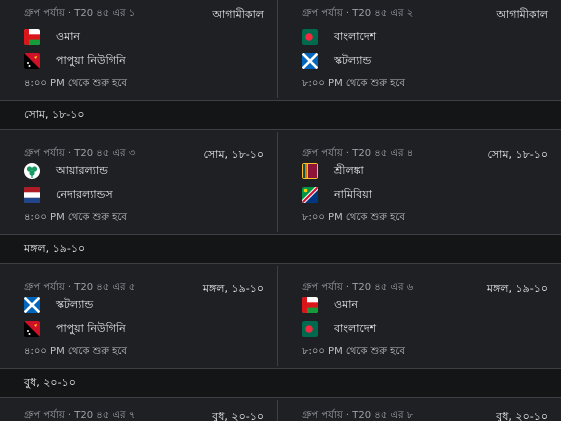 This screenshot has height=421, width=561. Describe the element at coordinates (280, 115) in the screenshot. I see `date-header: সোম, ১৮-১০` at that location.